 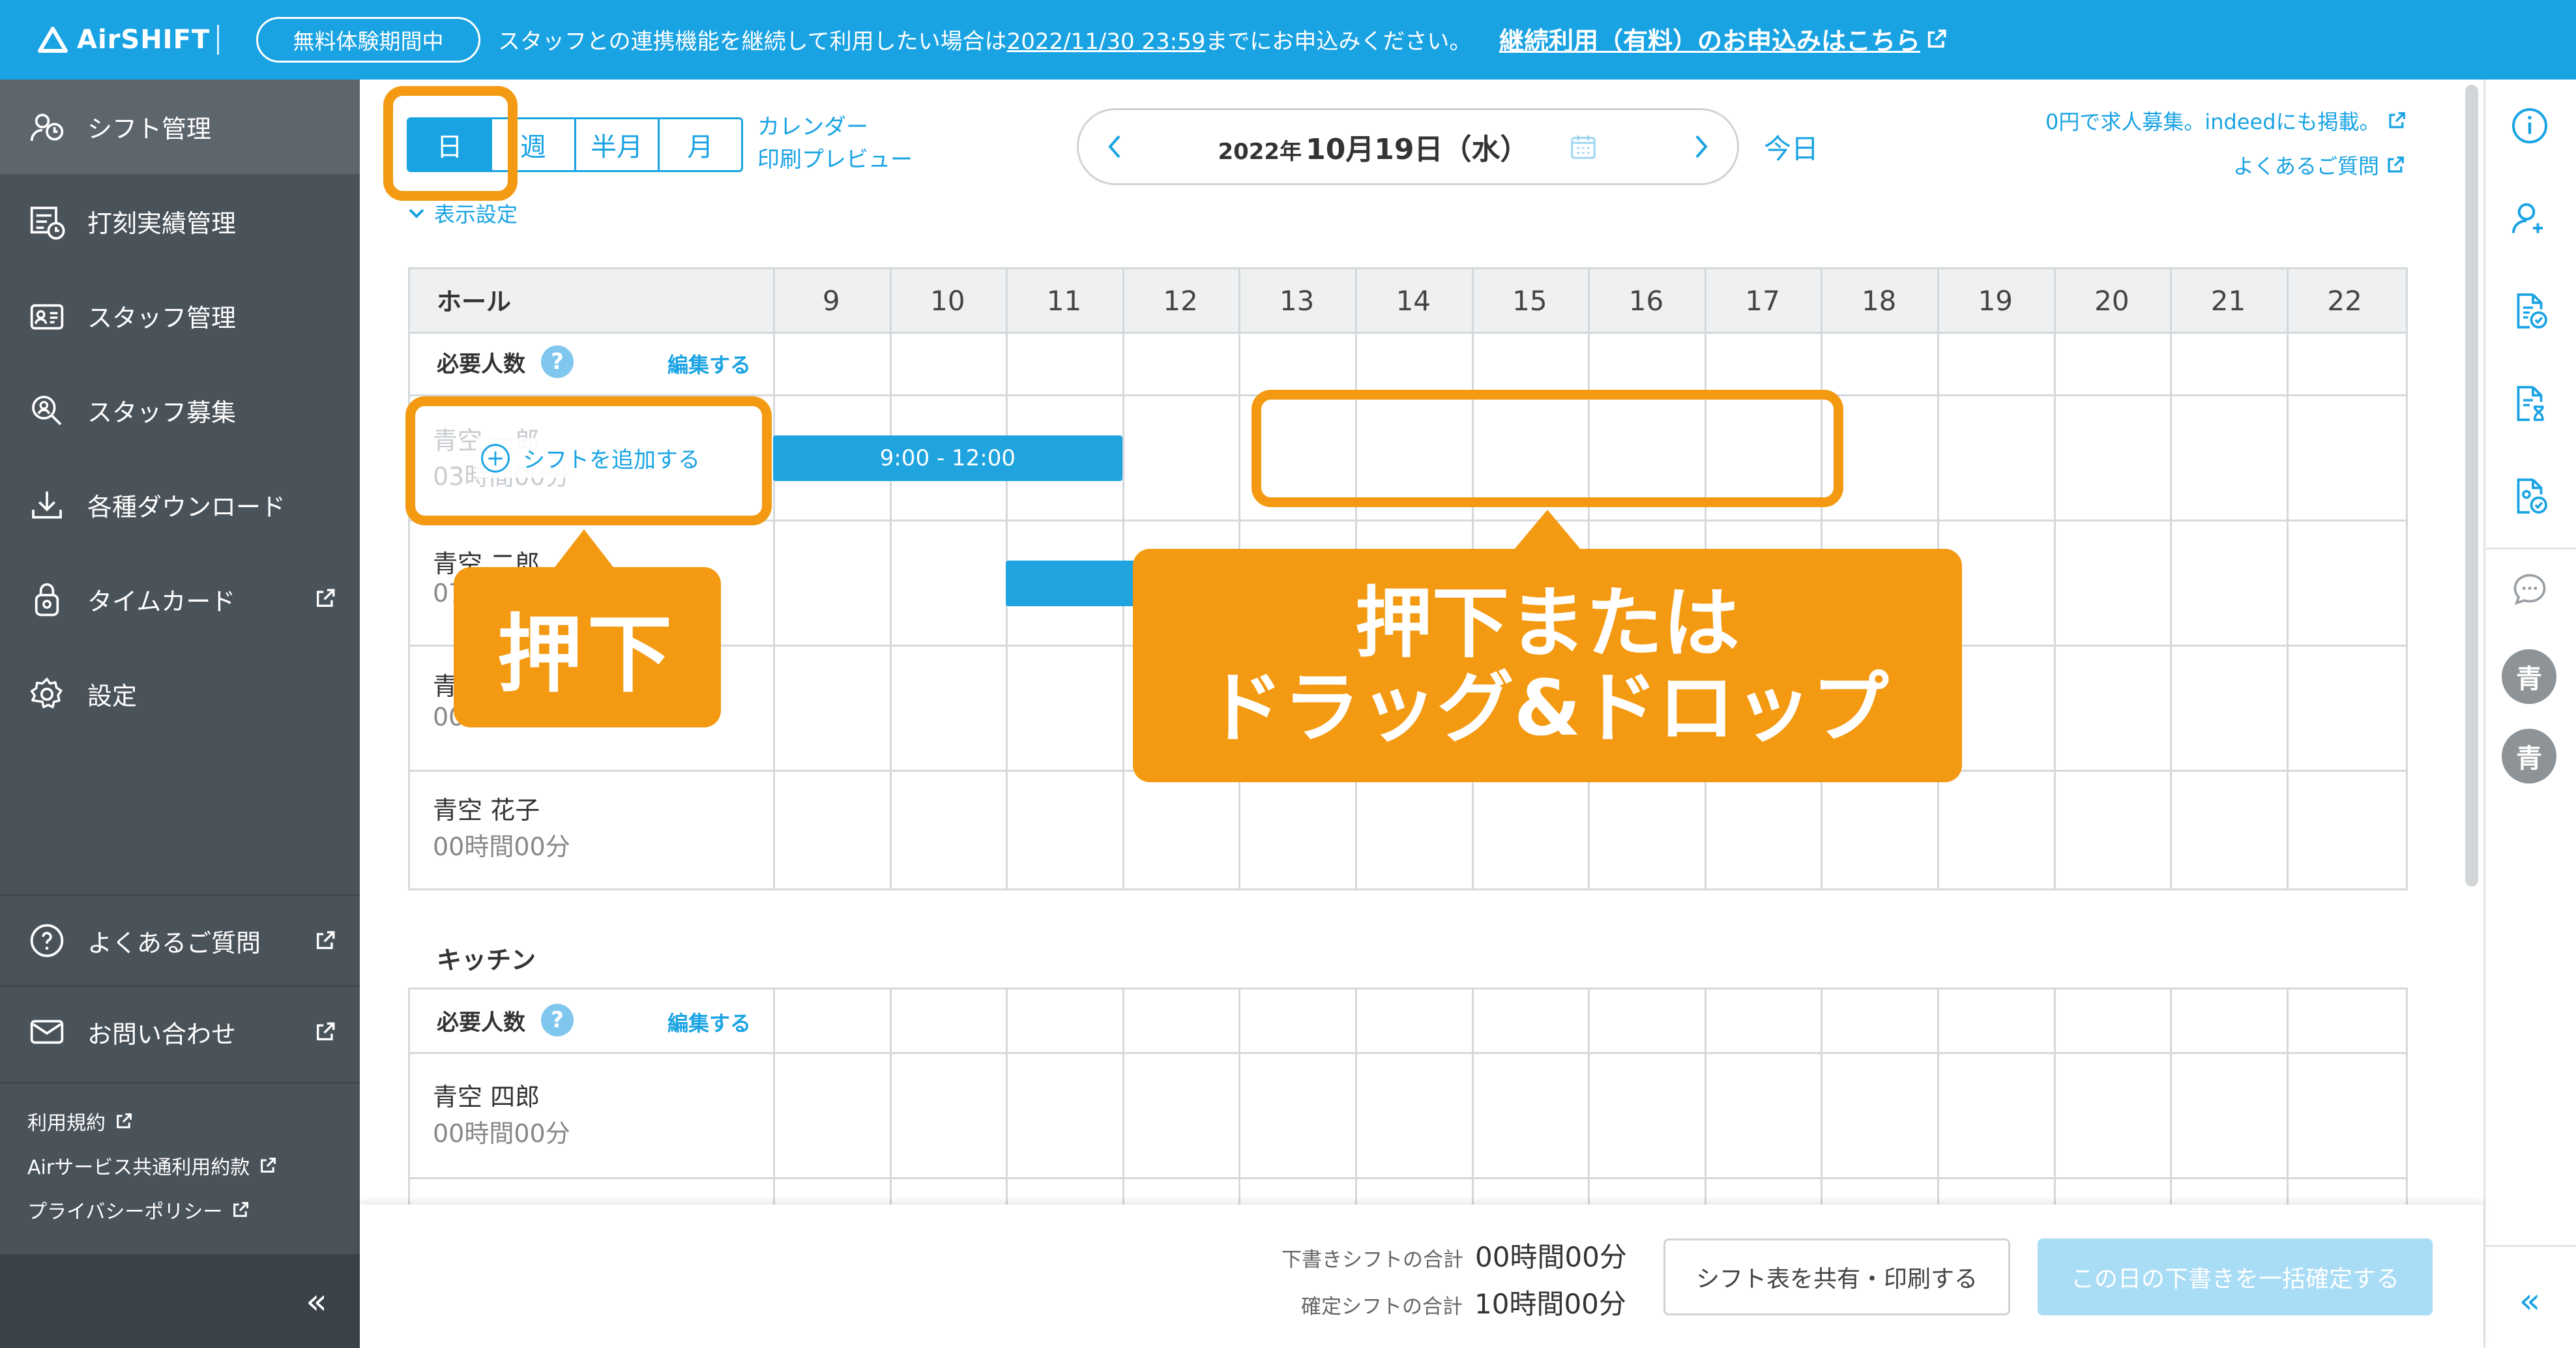 I want to click on terms-label: 利用規約, so click(x=66, y=1123).